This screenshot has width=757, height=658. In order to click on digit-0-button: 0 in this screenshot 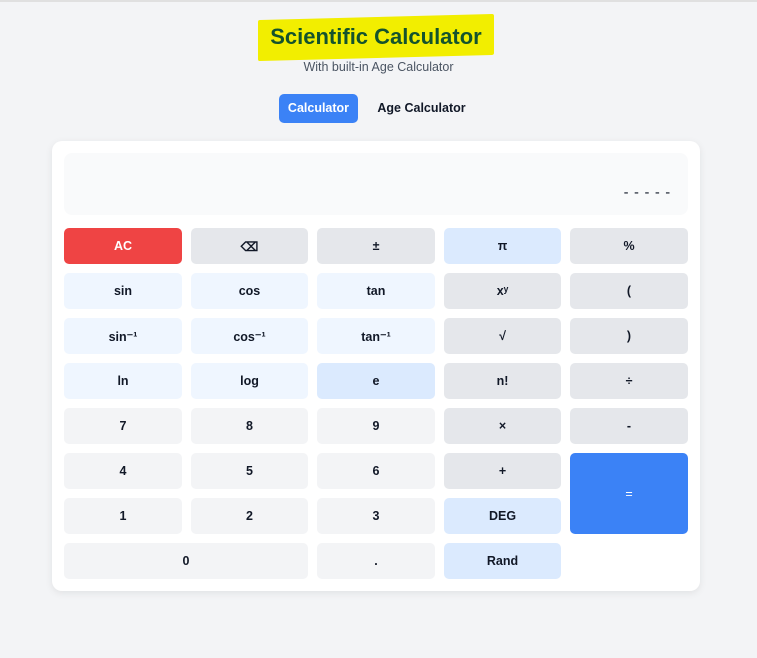, I will do `click(186, 561)`.